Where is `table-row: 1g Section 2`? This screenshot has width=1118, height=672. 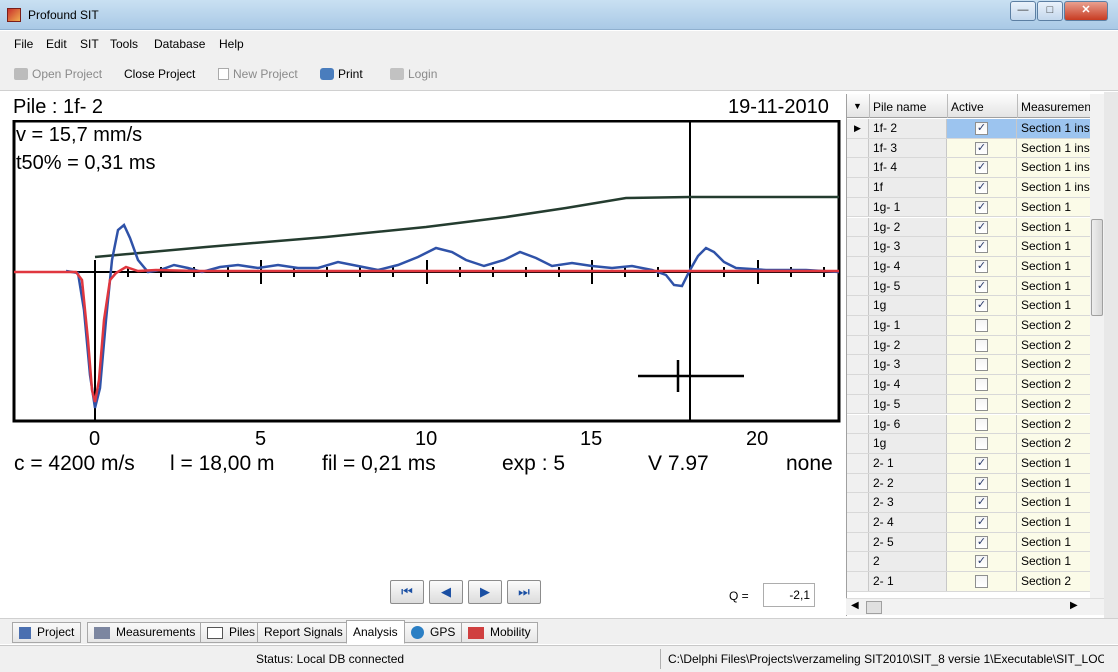
table-row: 1g Section 2 is located at coordinates (975, 444).